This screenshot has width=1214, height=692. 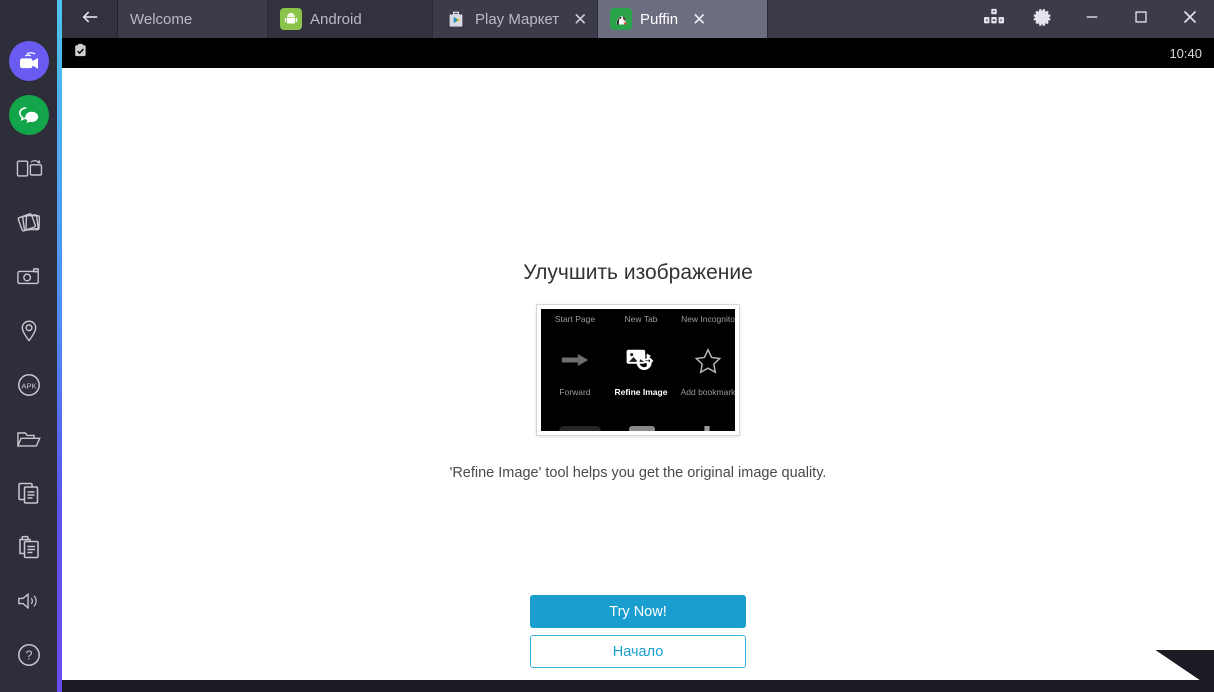 I want to click on star-outline-icon, so click(x=706, y=363).